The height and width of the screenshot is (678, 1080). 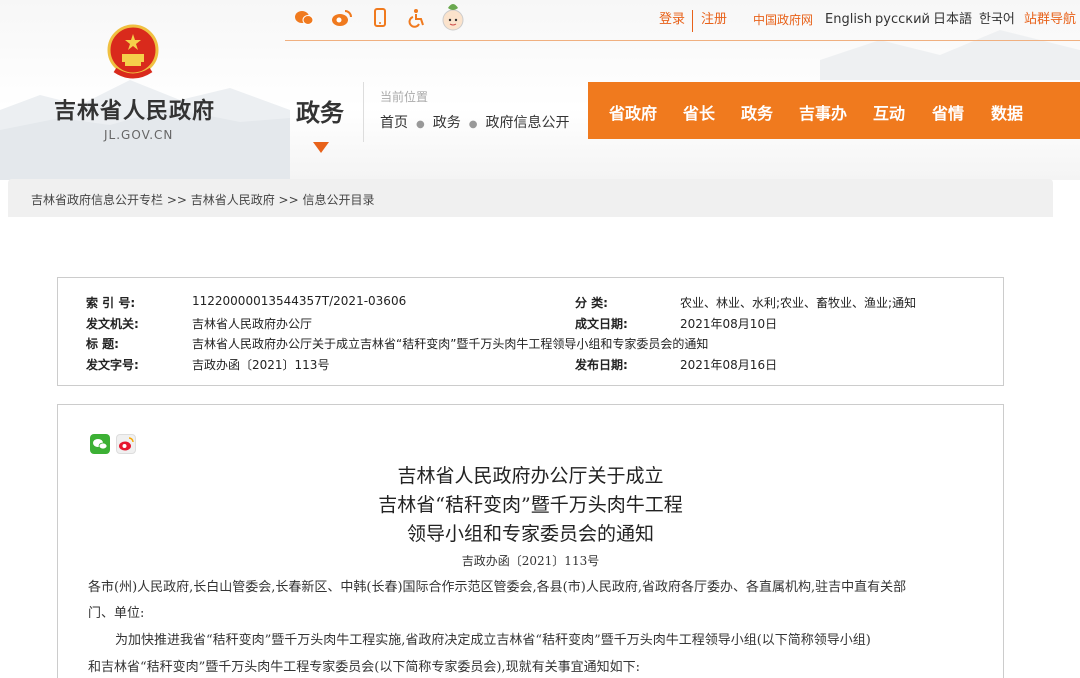 What do you see at coordinates (889, 112) in the screenshot?
I see `nav-item-interaction: 互动` at bounding box center [889, 112].